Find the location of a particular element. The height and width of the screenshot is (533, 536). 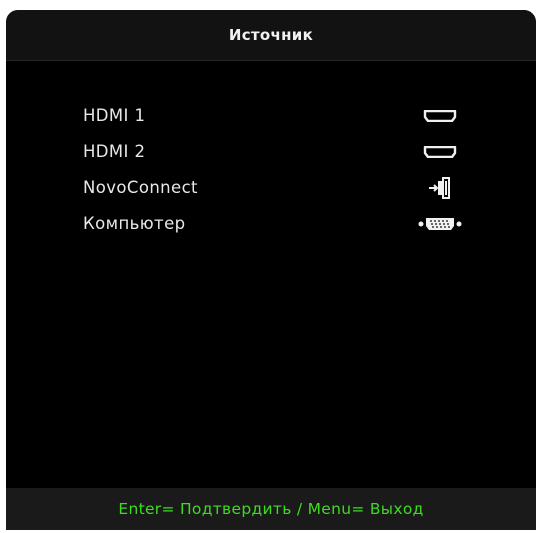

source-label: NovoConnect is located at coordinates (140, 187).